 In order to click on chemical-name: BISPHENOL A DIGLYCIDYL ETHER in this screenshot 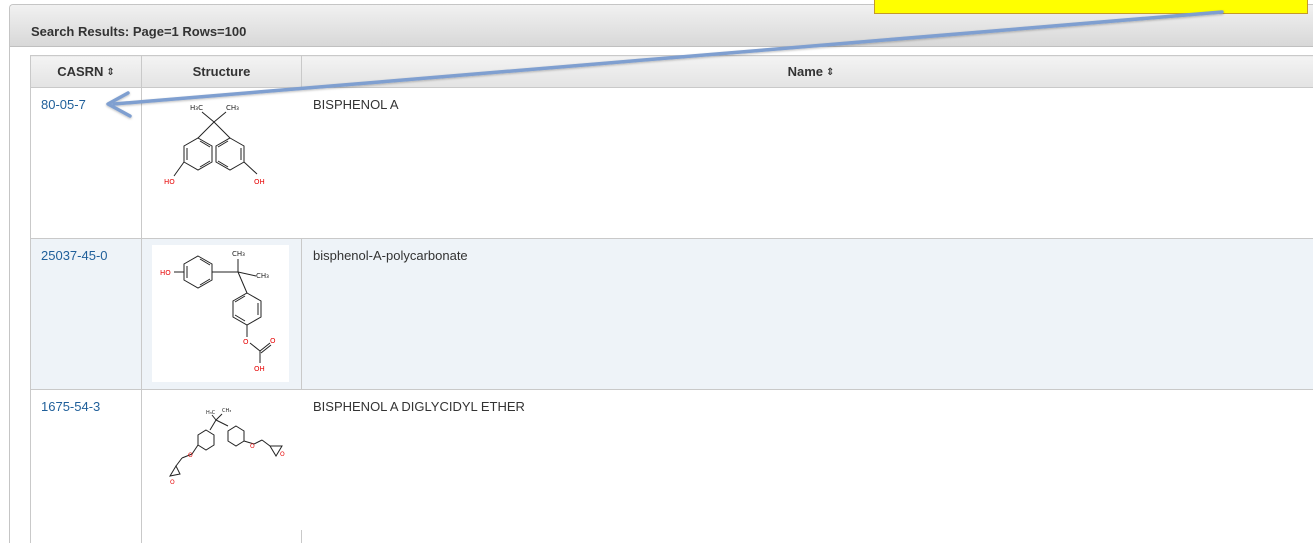, I will do `click(419, 406)`.